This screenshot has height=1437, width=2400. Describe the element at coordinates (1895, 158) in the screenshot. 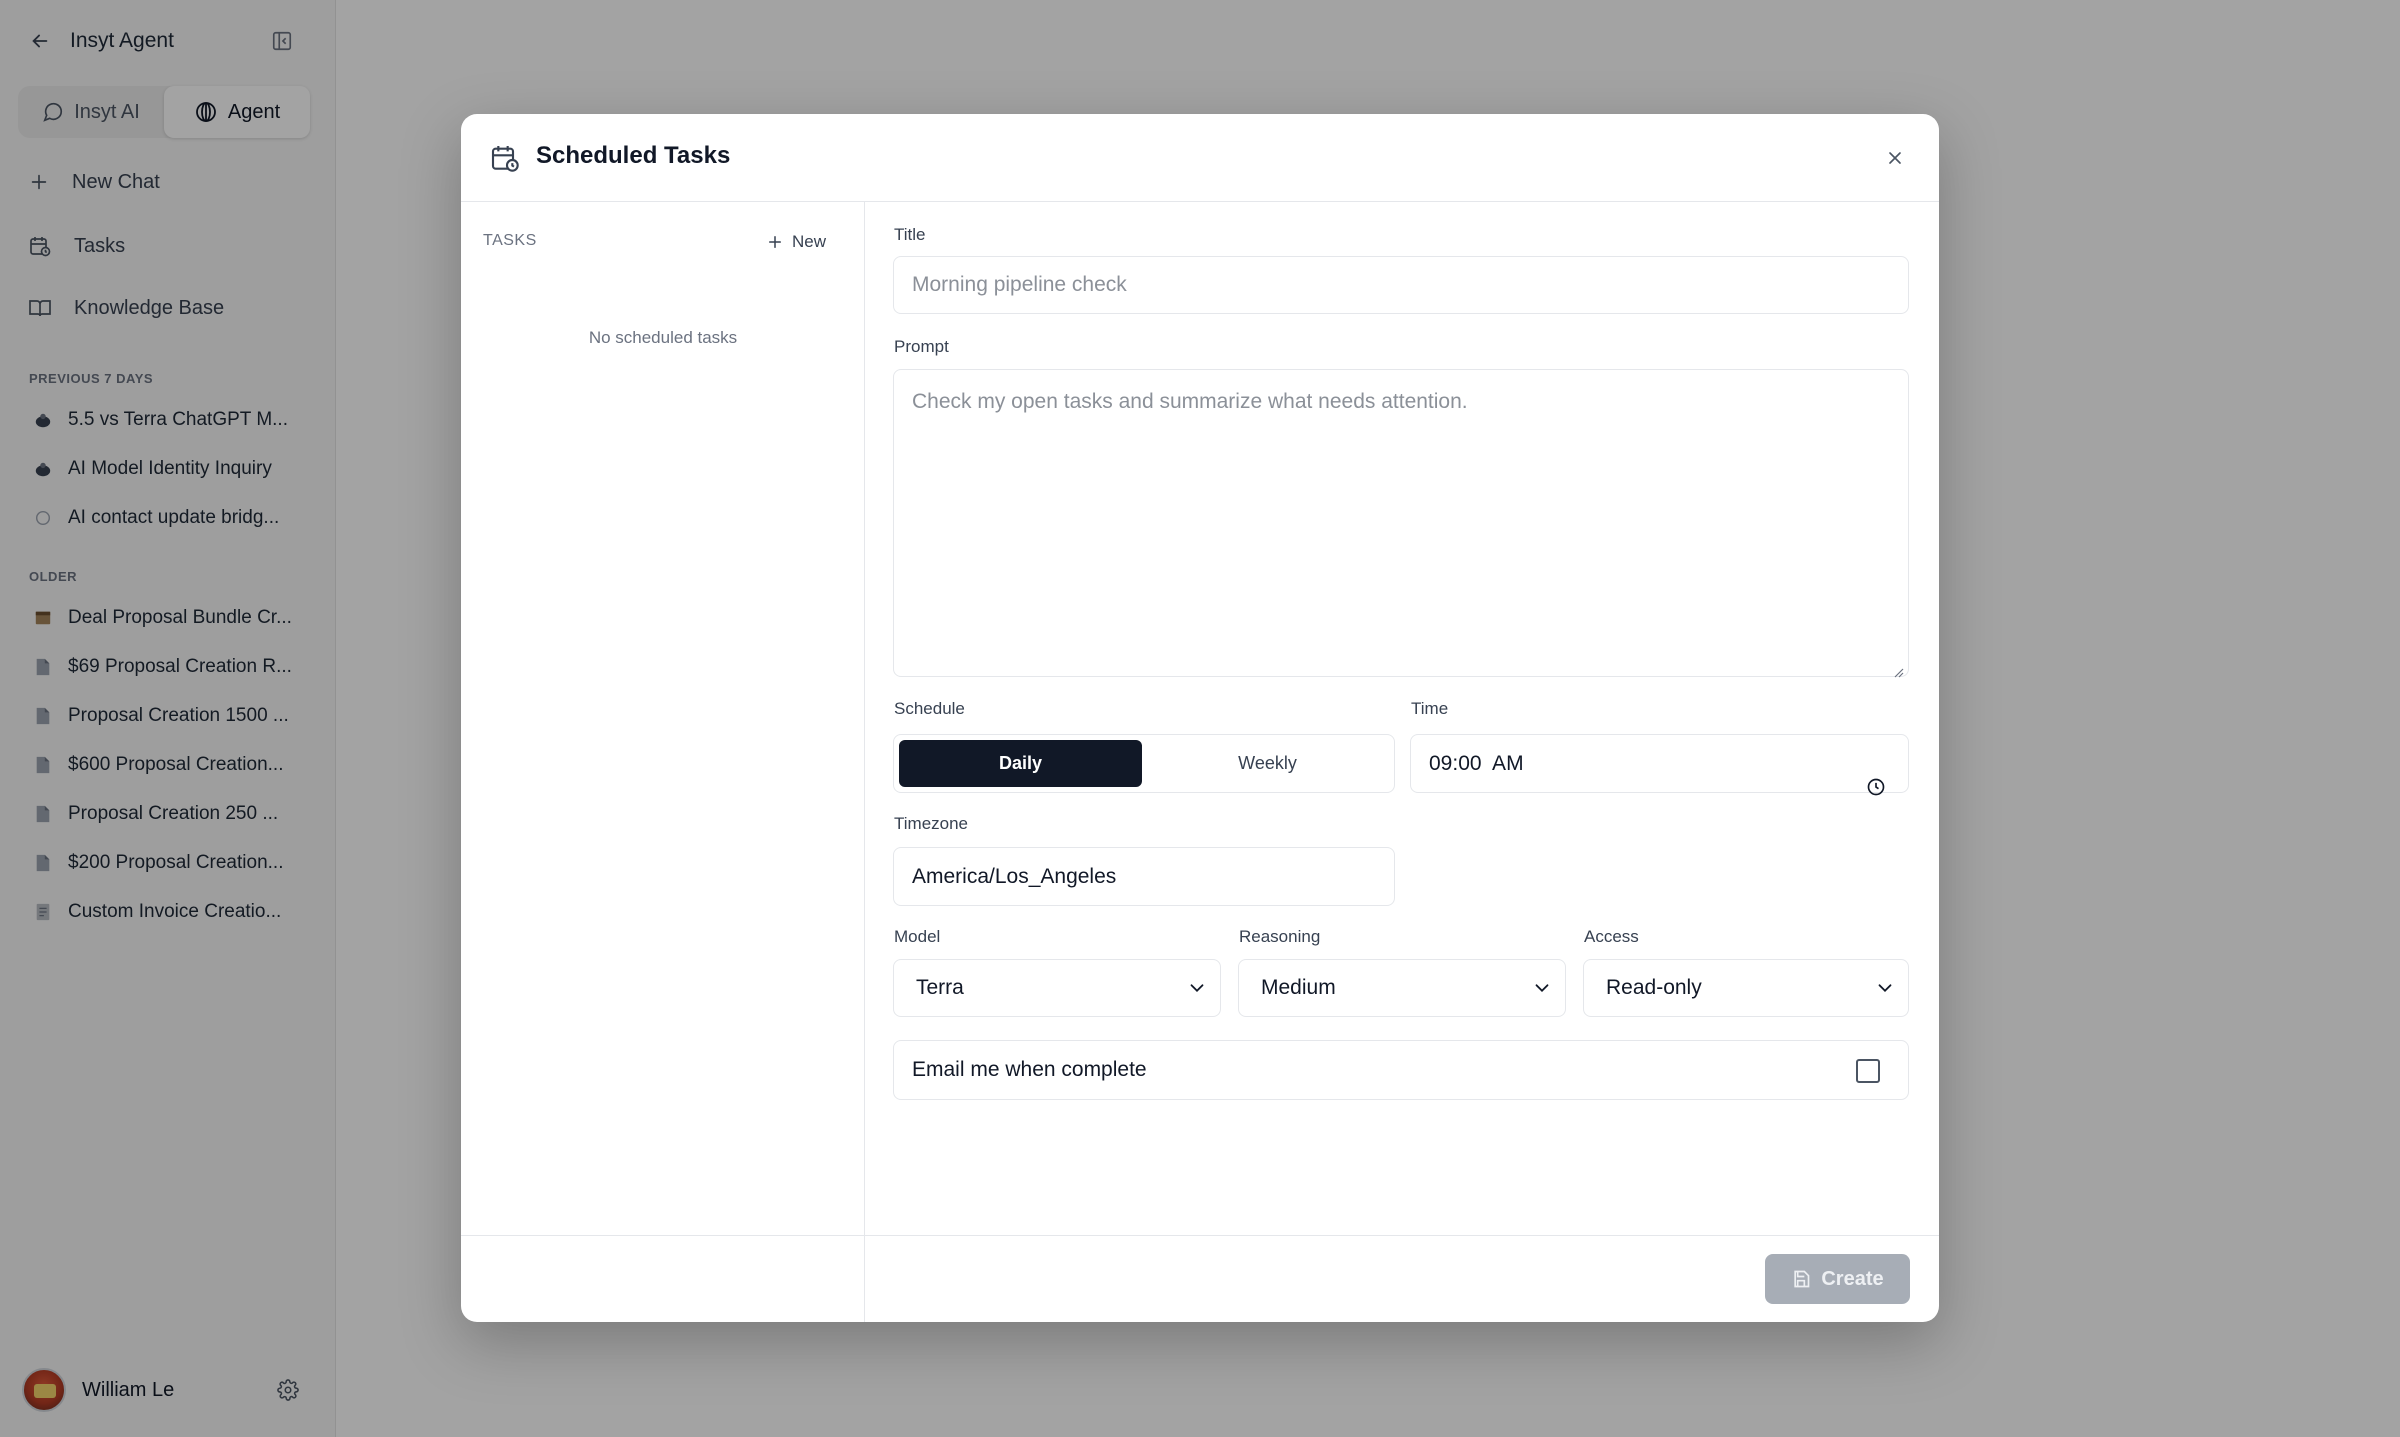

I see `close-icon` at that location.